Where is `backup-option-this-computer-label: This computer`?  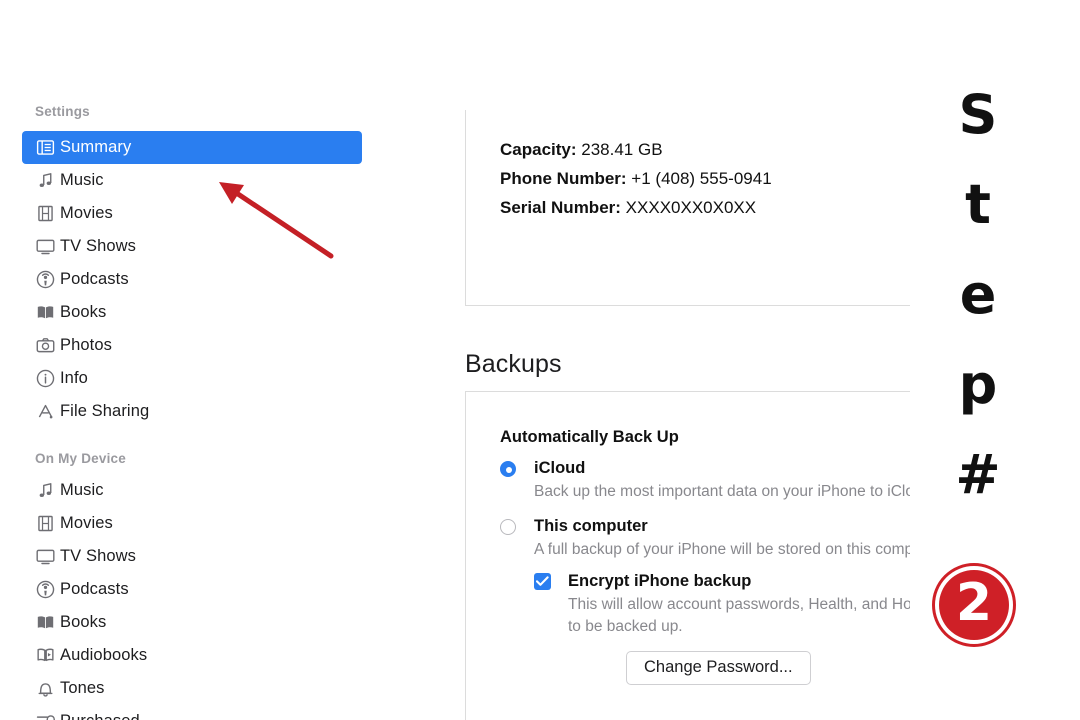
backup-option-this-computer-label: This computer is located at coordinates (591, 525).